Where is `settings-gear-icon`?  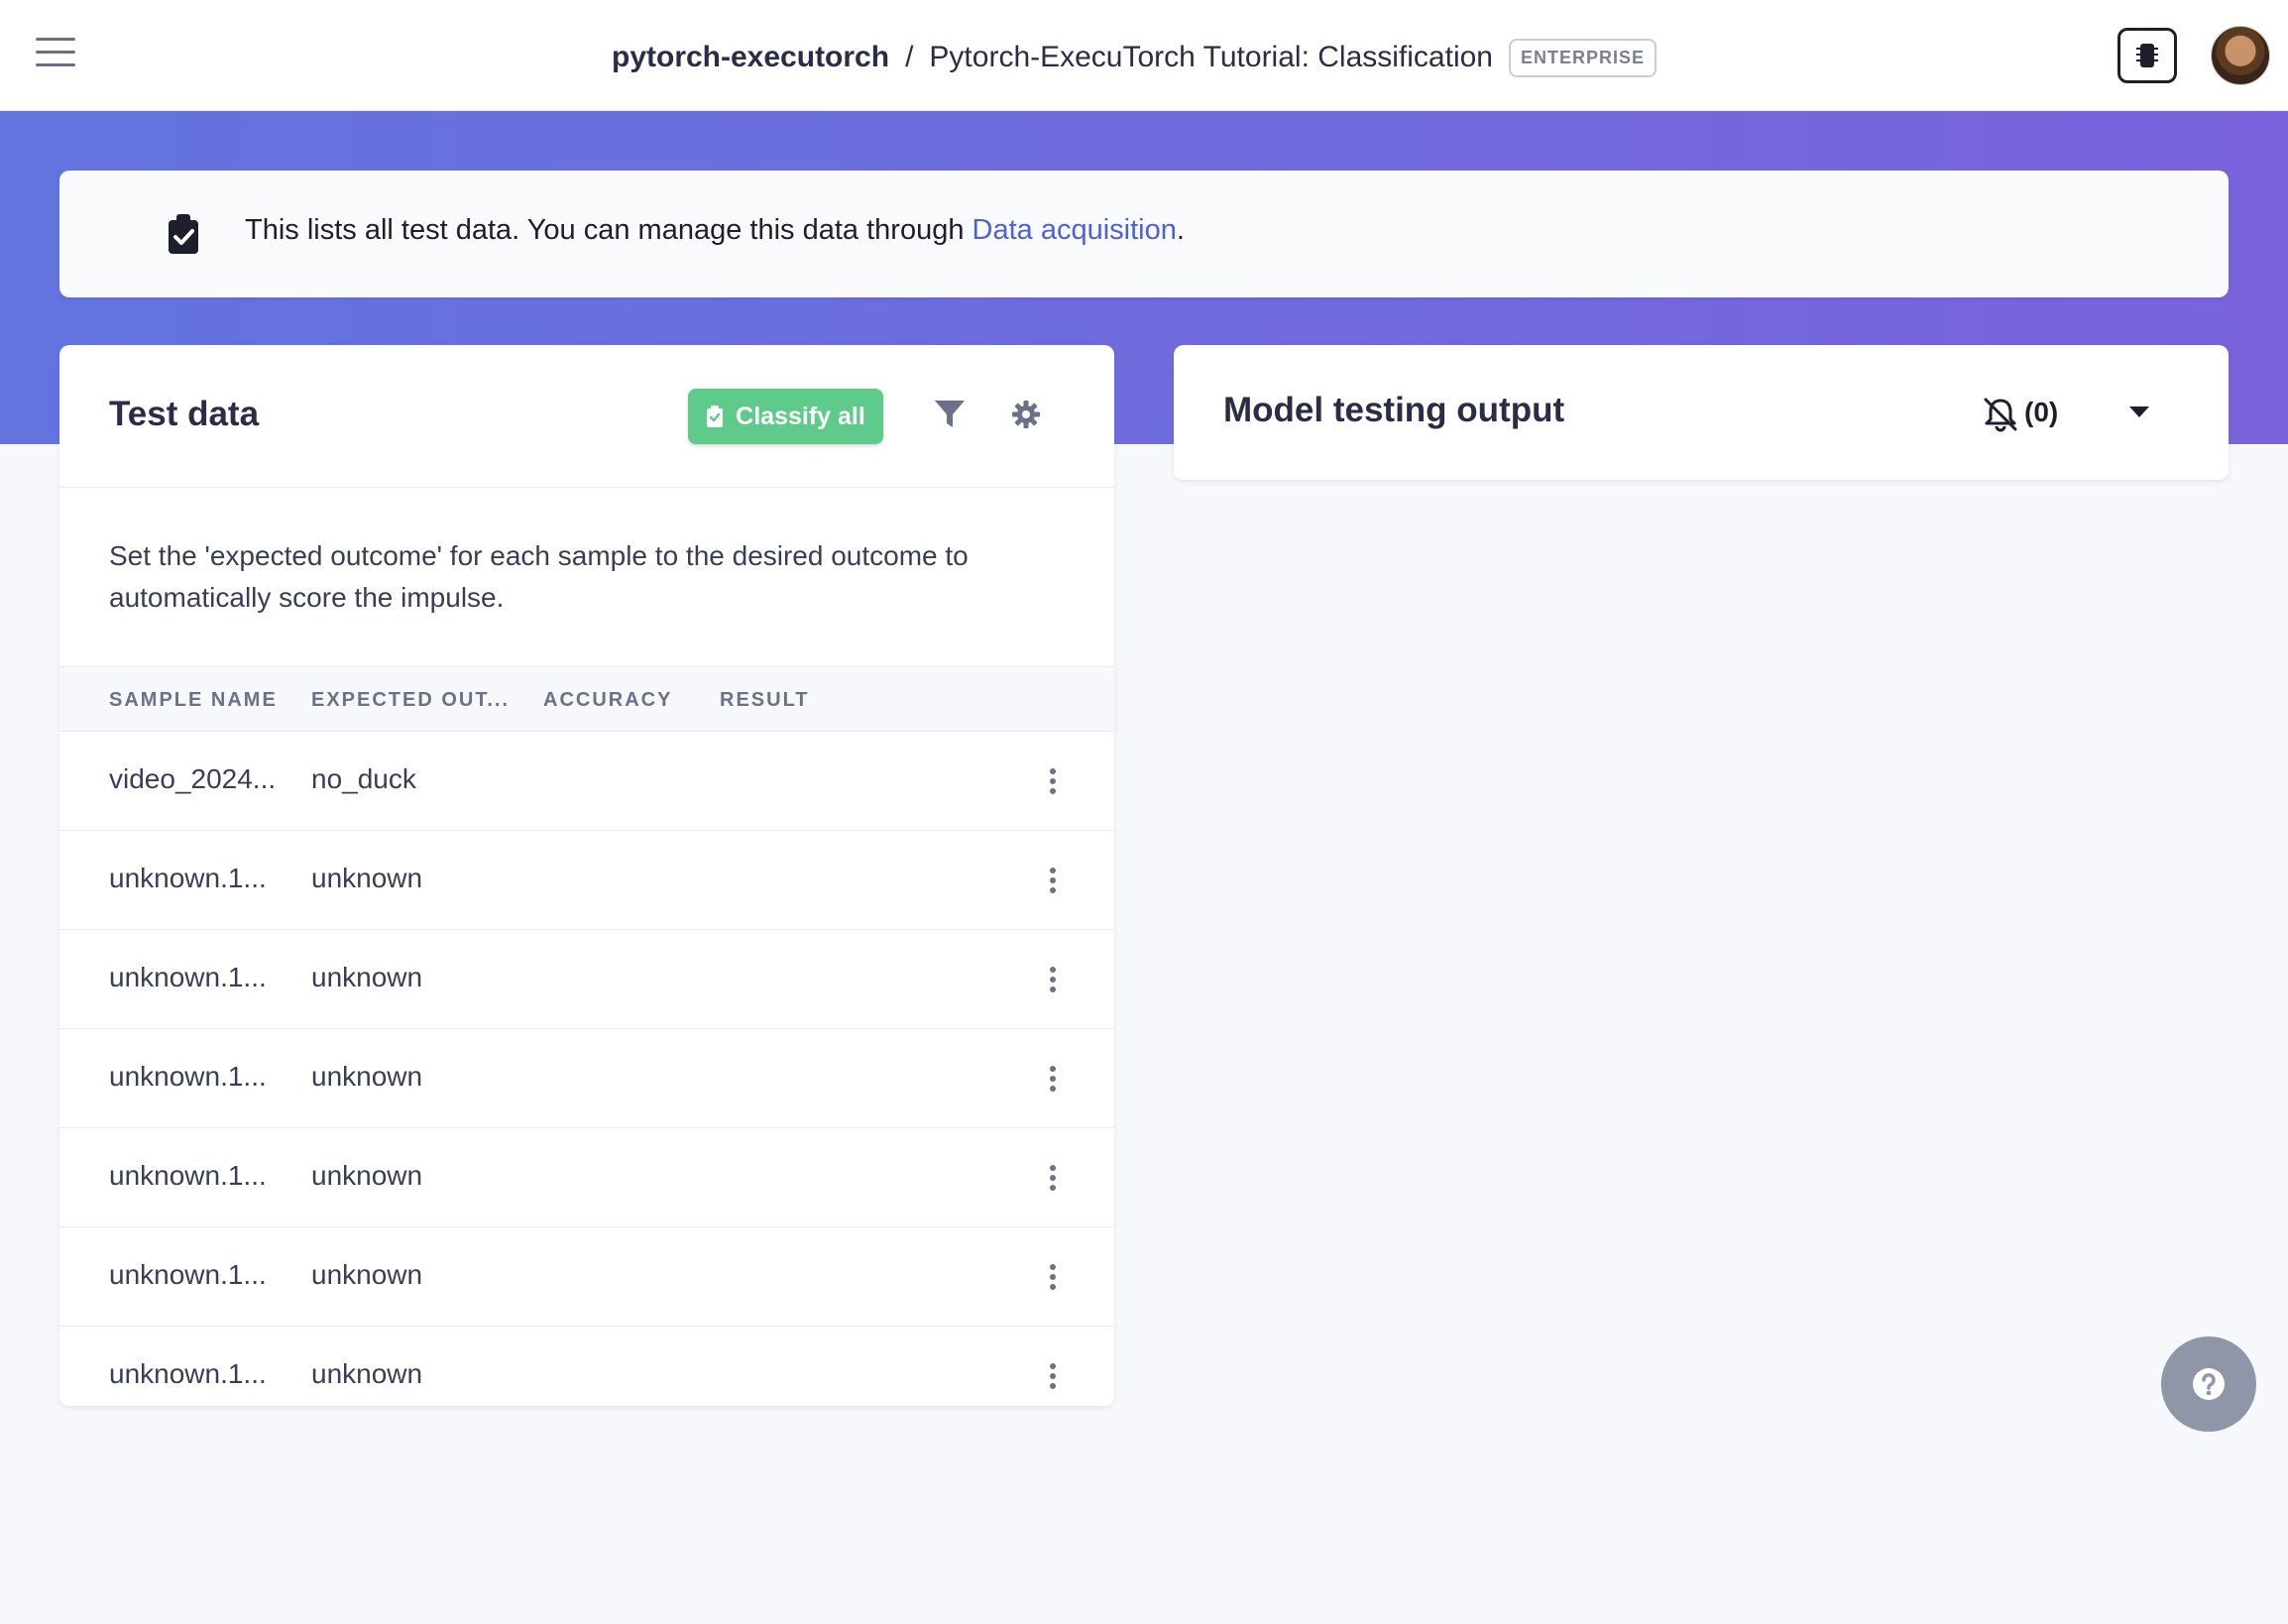 settings-gear-icon is located at coordinates (1026, 414).